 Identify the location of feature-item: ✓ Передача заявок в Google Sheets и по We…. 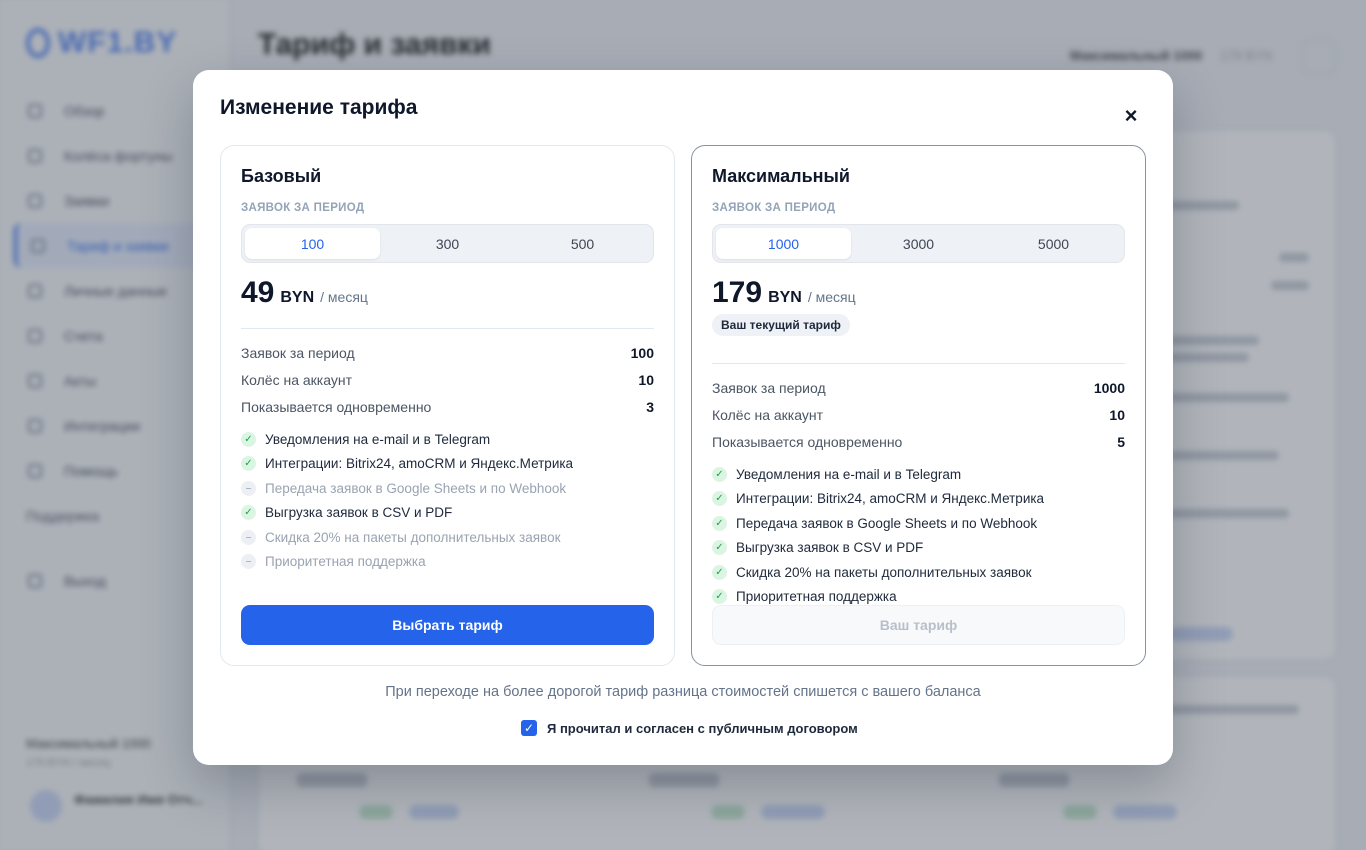
(922, 523).